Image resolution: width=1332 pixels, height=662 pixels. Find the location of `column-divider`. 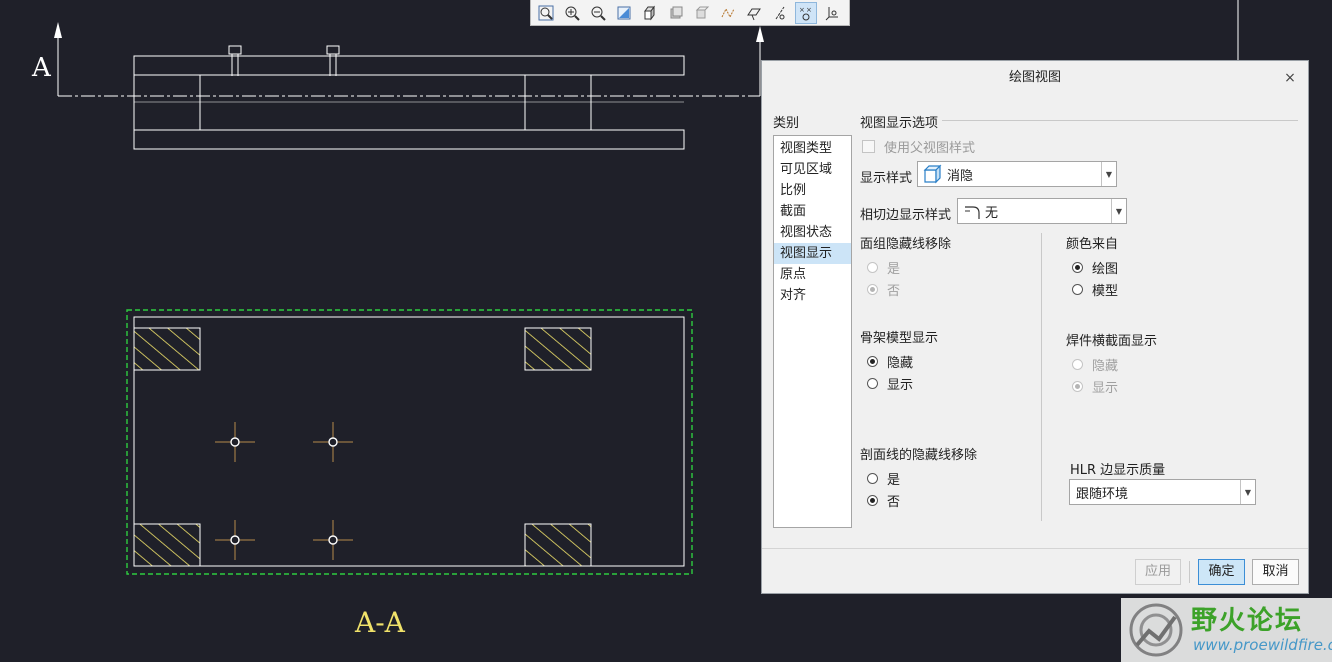

column-divider is located at coordinates (1041, 377).